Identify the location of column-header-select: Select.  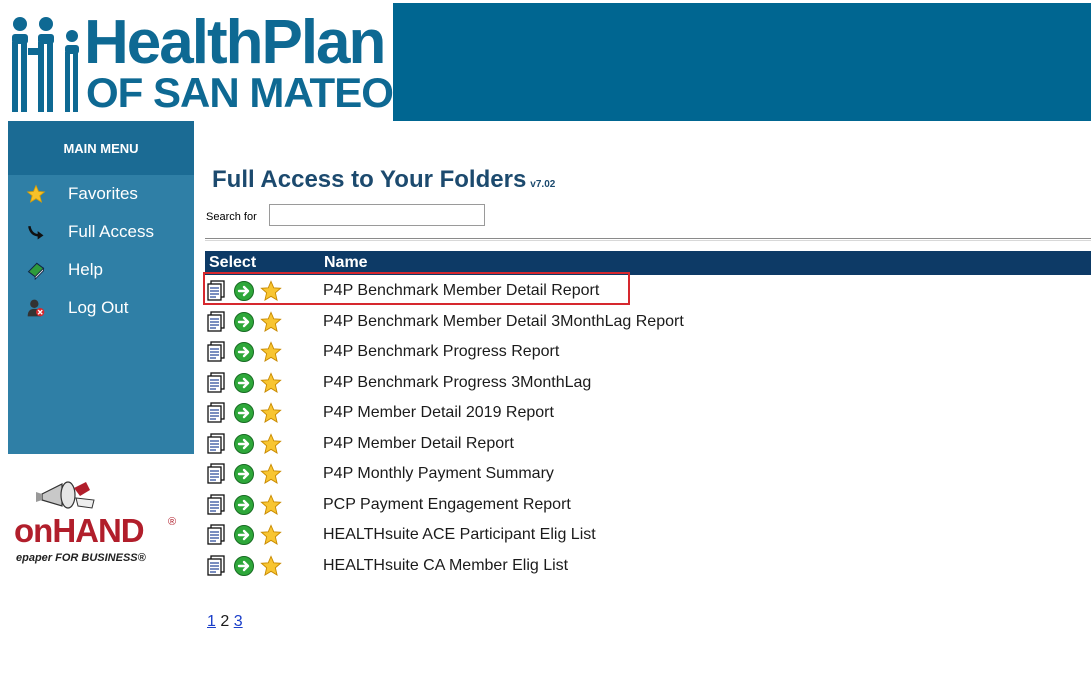
(233, 262).